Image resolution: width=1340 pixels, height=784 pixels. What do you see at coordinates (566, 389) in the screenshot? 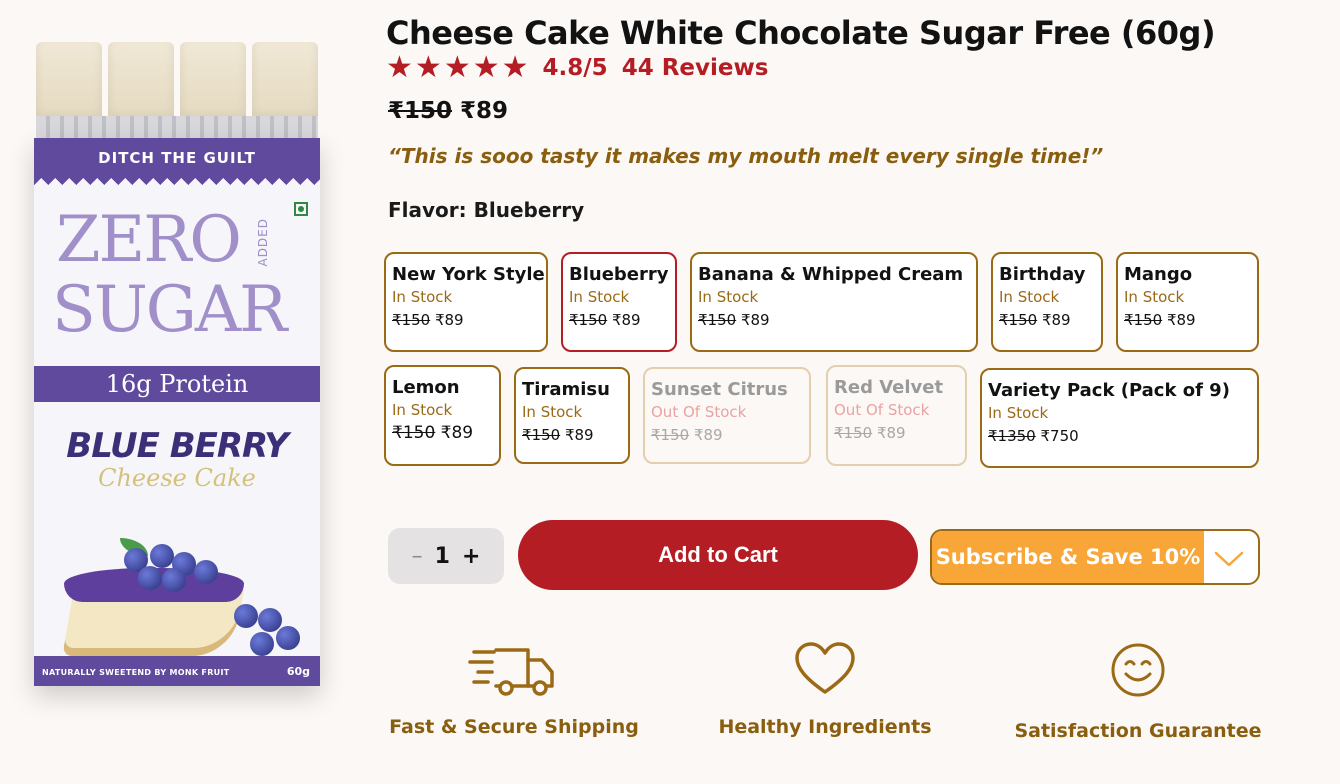
I see `flavor-name: Tiramisu` at bounding box center [566, 389].